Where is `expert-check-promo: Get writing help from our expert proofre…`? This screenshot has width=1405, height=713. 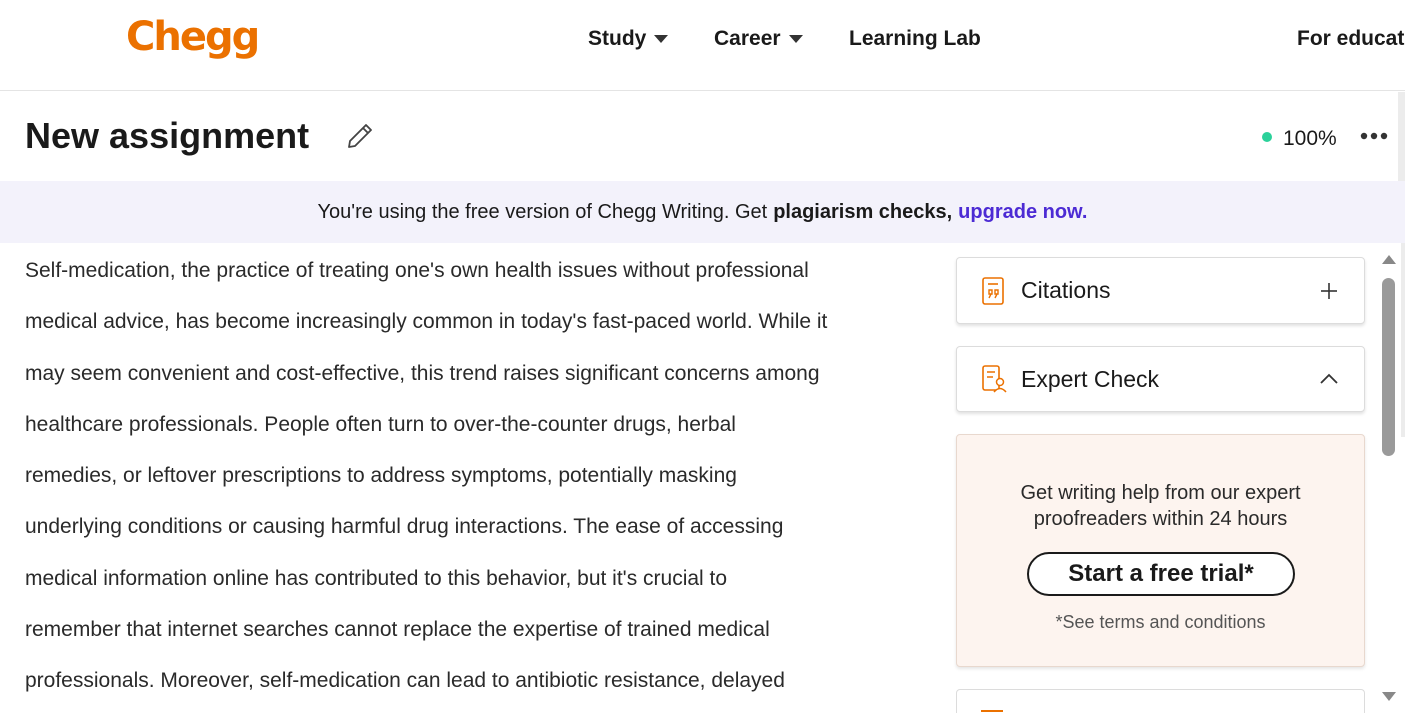 expert-check-promo: Get writing help from our expert proofre… is located at coordinates (1160, 550).